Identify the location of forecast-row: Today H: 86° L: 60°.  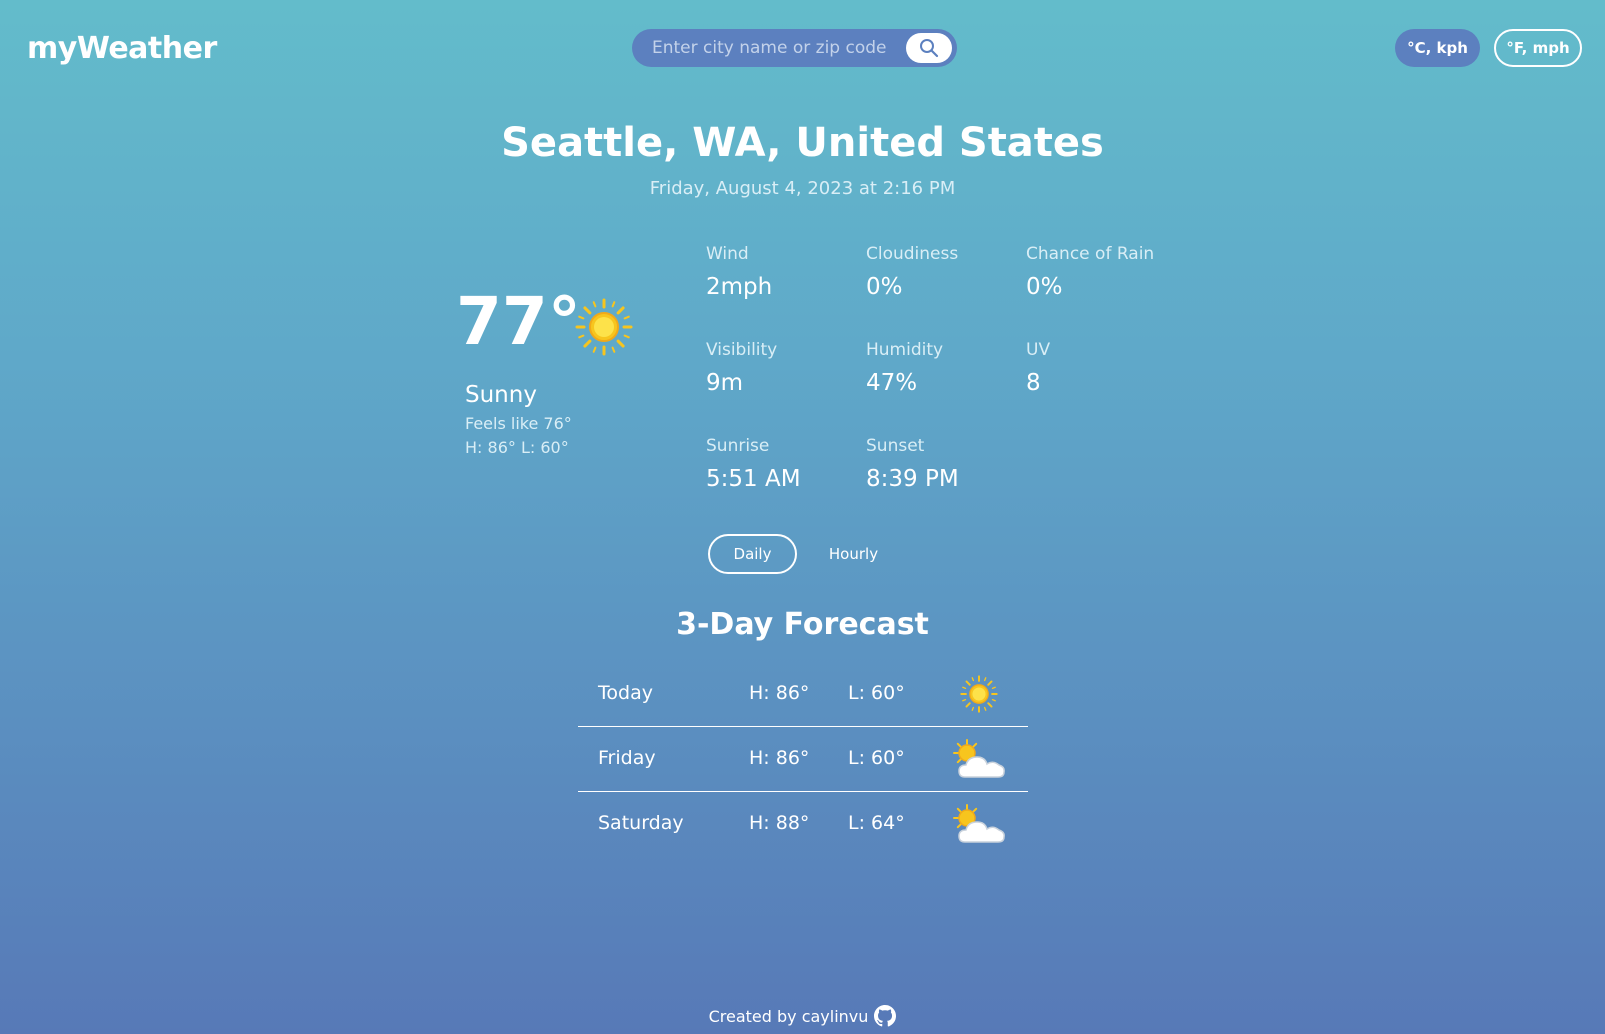
(803, 694).